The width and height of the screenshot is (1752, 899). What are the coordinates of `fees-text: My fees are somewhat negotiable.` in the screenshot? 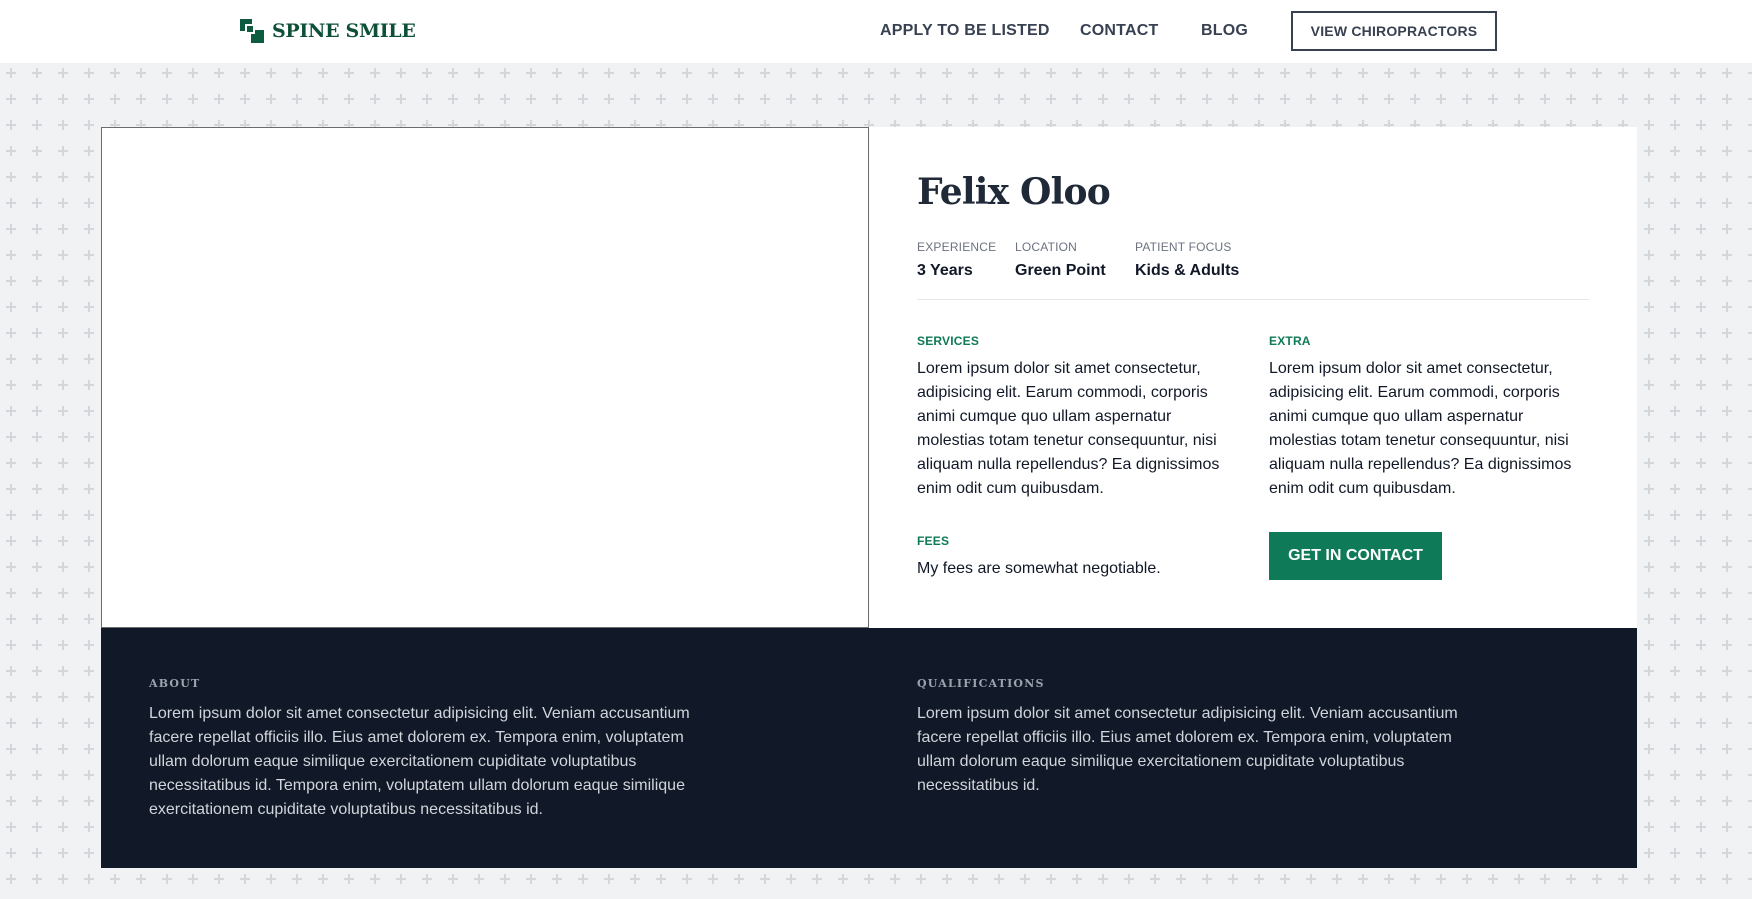 It's located at (1039, 568).